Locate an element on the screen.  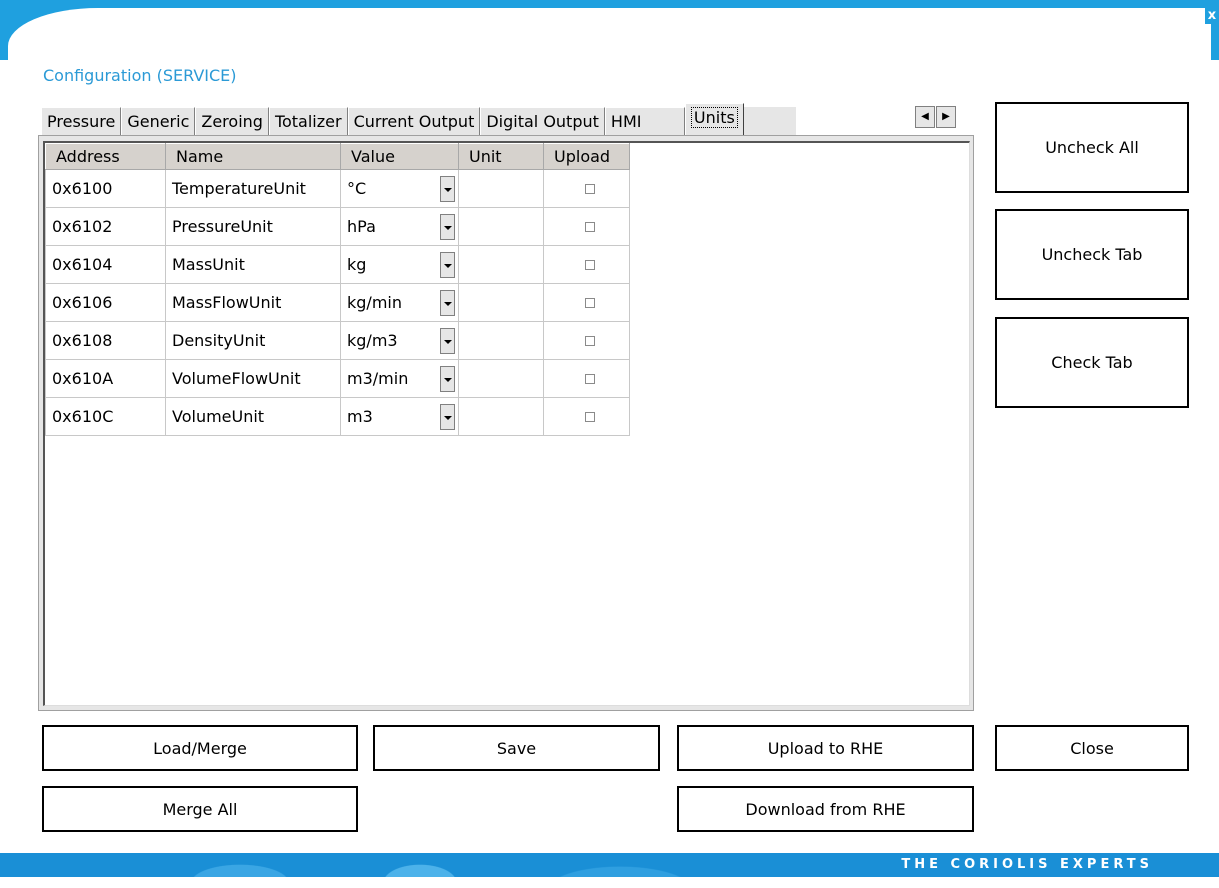
table-row: 0x610A VolumeFlowUnit m3/min is located at coordinates (337, 378).